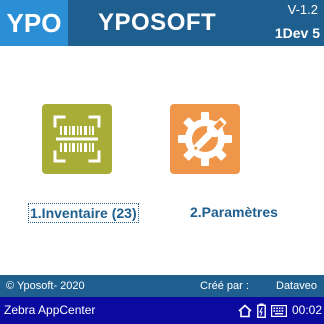  I want to click on barcode-scan-icon, so click(77, 139).